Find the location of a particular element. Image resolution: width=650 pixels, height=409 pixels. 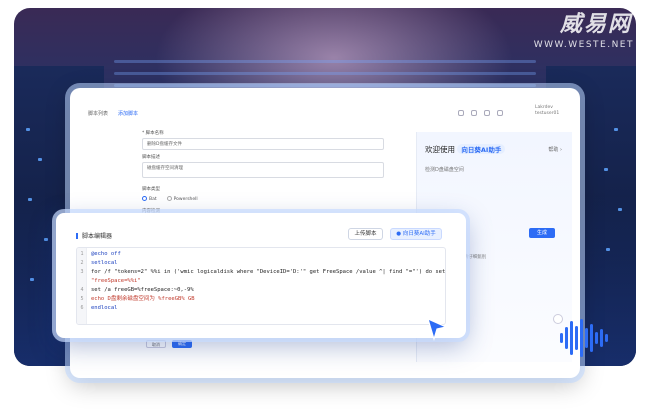

code-line: 5 echo D盘剩余磁盘空间为 %freeGB% GB is located at coordinates (261, 299).